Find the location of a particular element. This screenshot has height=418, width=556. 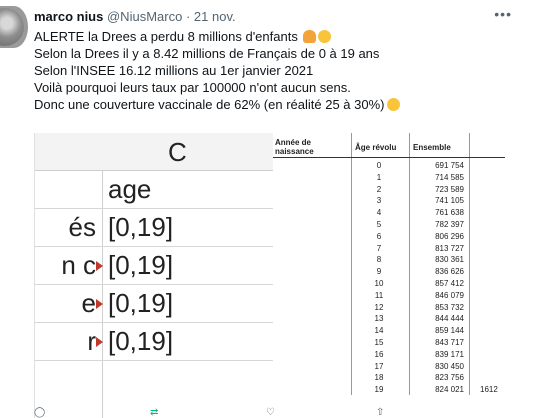

age-cell: 15 is located at coordinates (379, 342).